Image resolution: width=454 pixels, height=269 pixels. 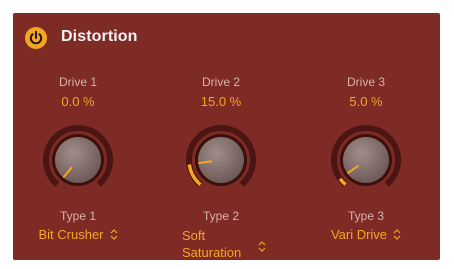 What do you see at coordinates (359, 234) in the screenshot?
I see `type-3-value: Vari Drive` at bounding box center [359, 234].